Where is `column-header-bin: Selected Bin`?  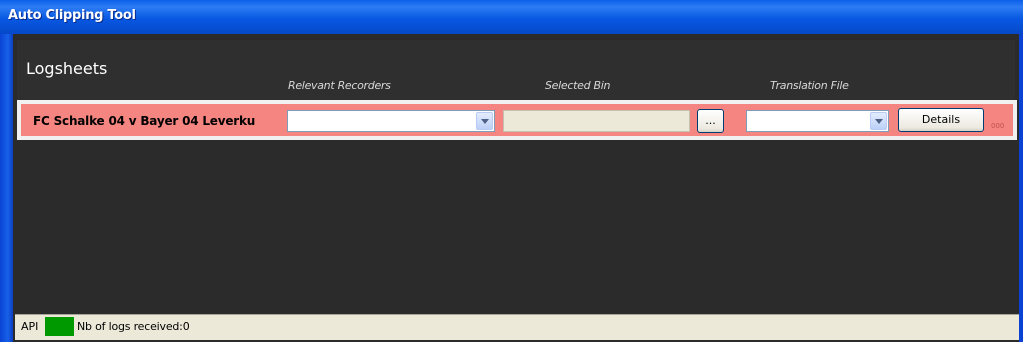
column-header-bin: Selected Bin is located at coordinates (578, 85).